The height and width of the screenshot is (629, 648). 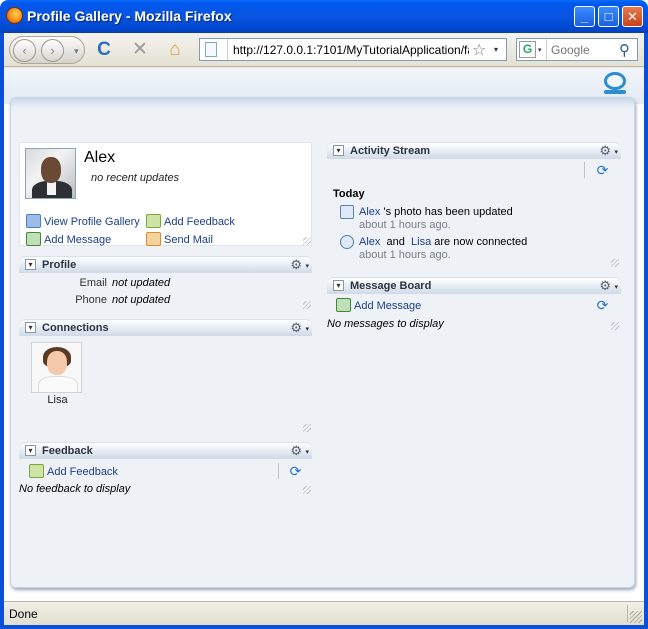 What do you see at coordinates (129, 16) in the screenshot?
I see `window-title: Profile Gallery - Mozilla Firefox` at bounding box center [129, 16].